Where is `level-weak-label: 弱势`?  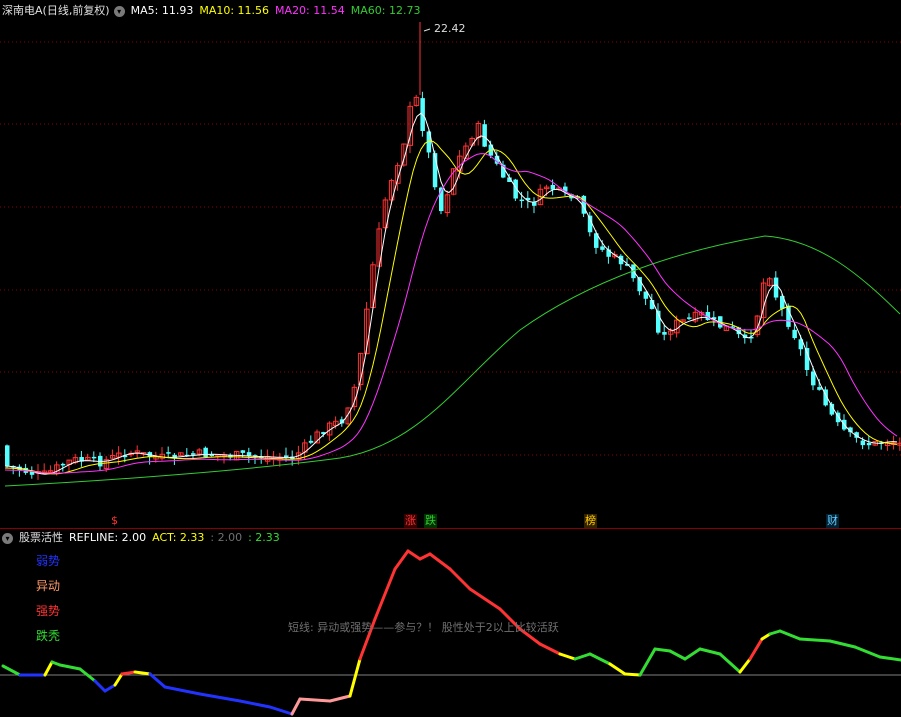
level-weak-label: 弱势 is located at coordinates (48, 561).